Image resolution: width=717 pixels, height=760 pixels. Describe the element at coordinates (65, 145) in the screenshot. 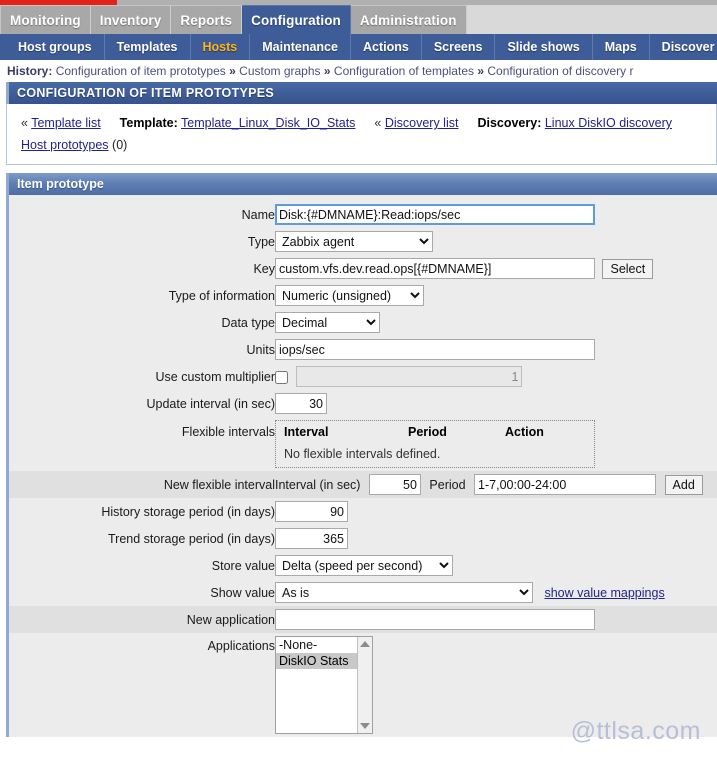

I see `host-prototypes-link: Host prototypes` at that location.